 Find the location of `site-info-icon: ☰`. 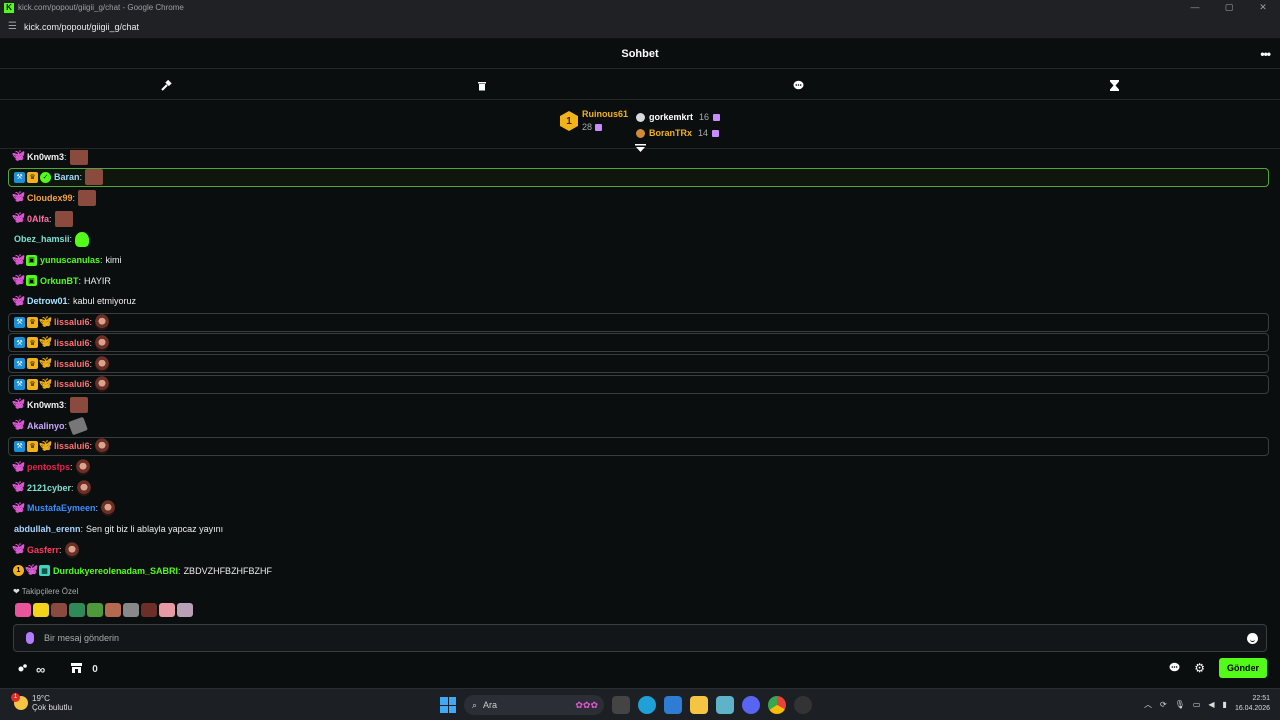

site-info-icon: ☰ is located at coordinates (13, 26).